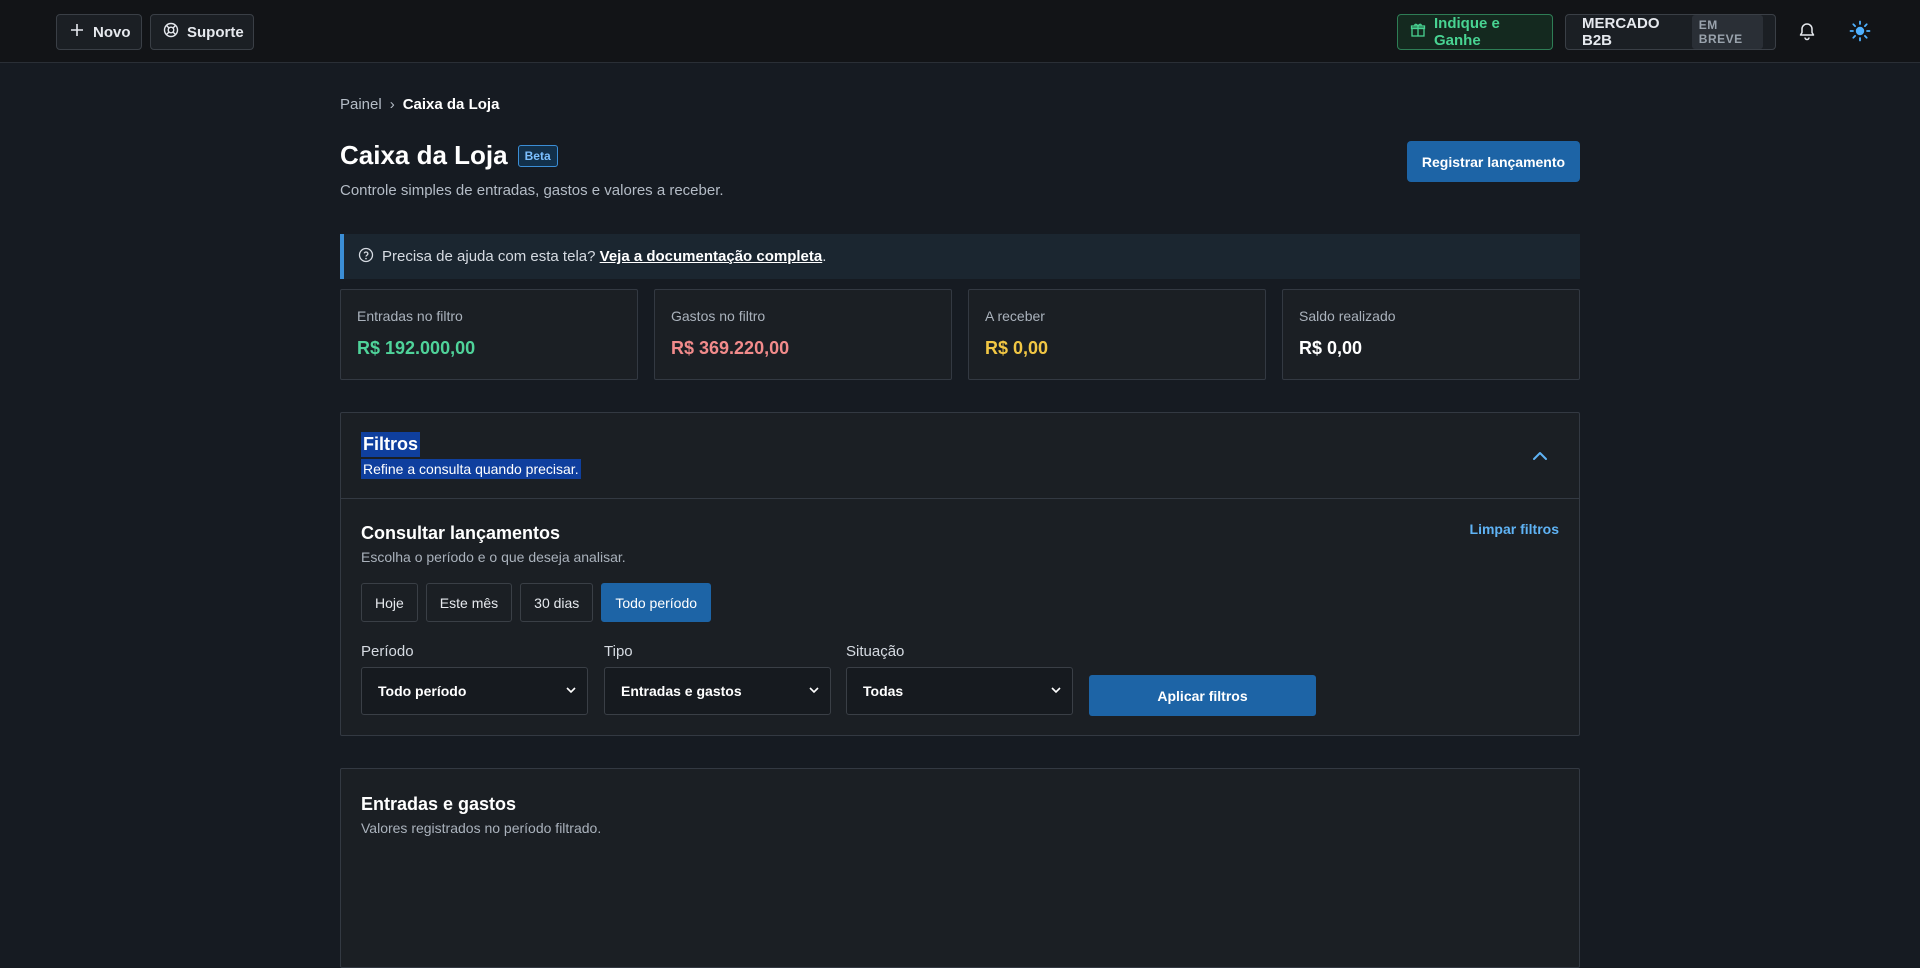 The height and width of the screenshot is (968, 1920). Describe the element at coordinates (77, 32) in the screenshot. I see `plus-icon` at that location.